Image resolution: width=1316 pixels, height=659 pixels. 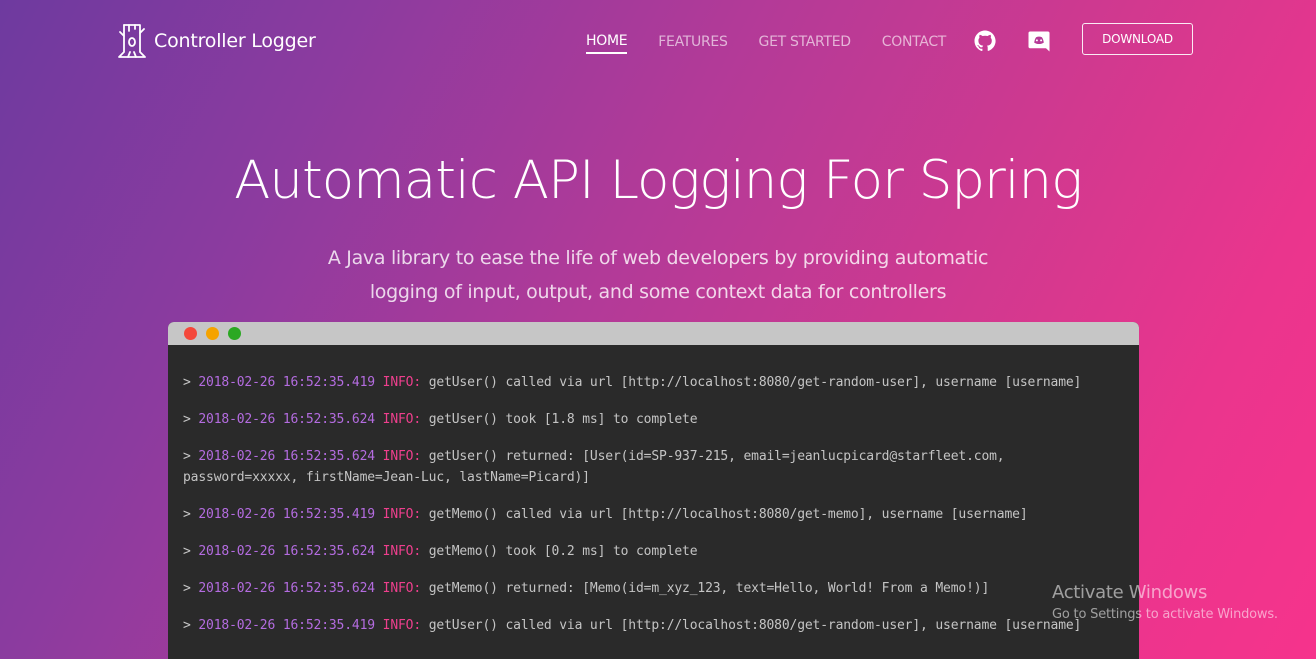 I want to click on nav-link-features: FEATURES, so click(x=693, y=42).